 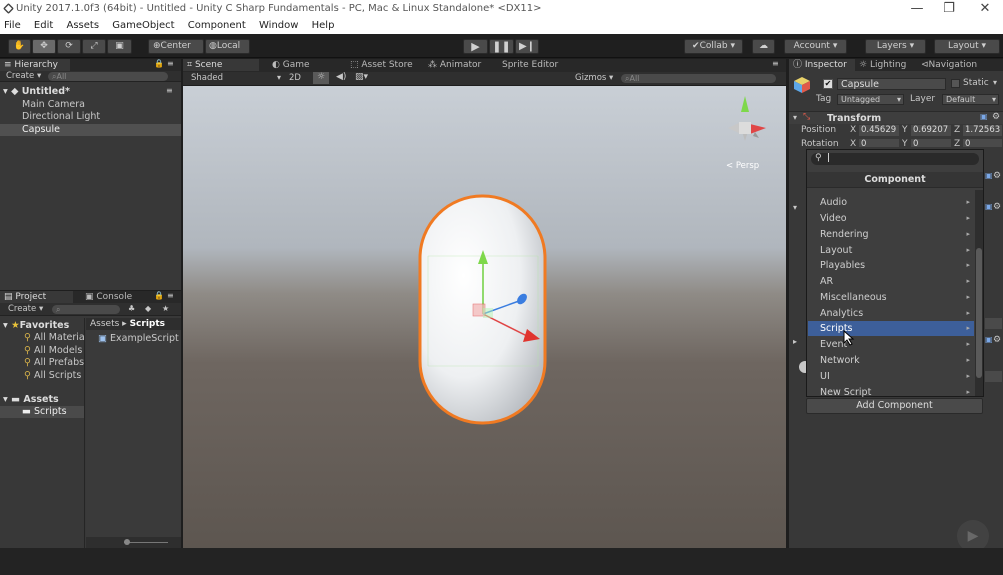 What do you see at coordinates (138, 339) in the screenshot?
I see `file-example-script: ▣ ExampleScript` at bounding box center [138, 339].